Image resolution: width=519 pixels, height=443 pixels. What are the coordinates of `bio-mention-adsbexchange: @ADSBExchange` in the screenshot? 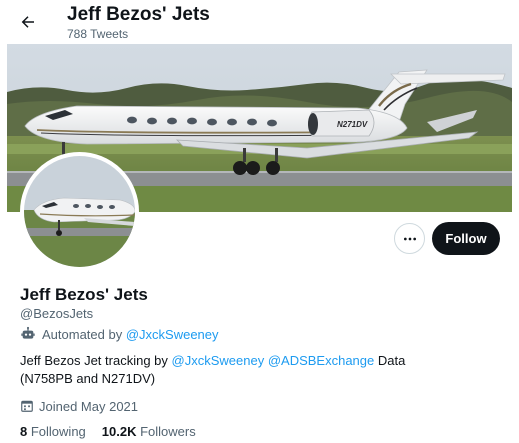 It's located at (321, 360).